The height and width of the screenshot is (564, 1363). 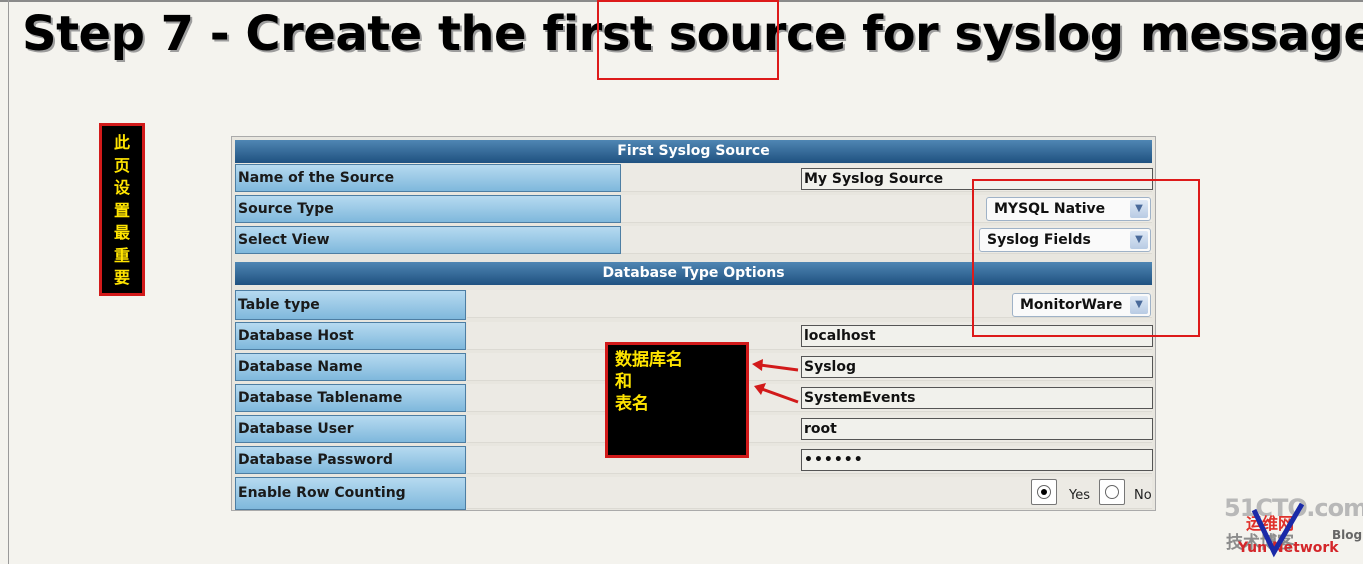 What do you see at coordinates (688, 40) in the screenshot?
I see `source-highlight-box` at bounding box center [688, 40].